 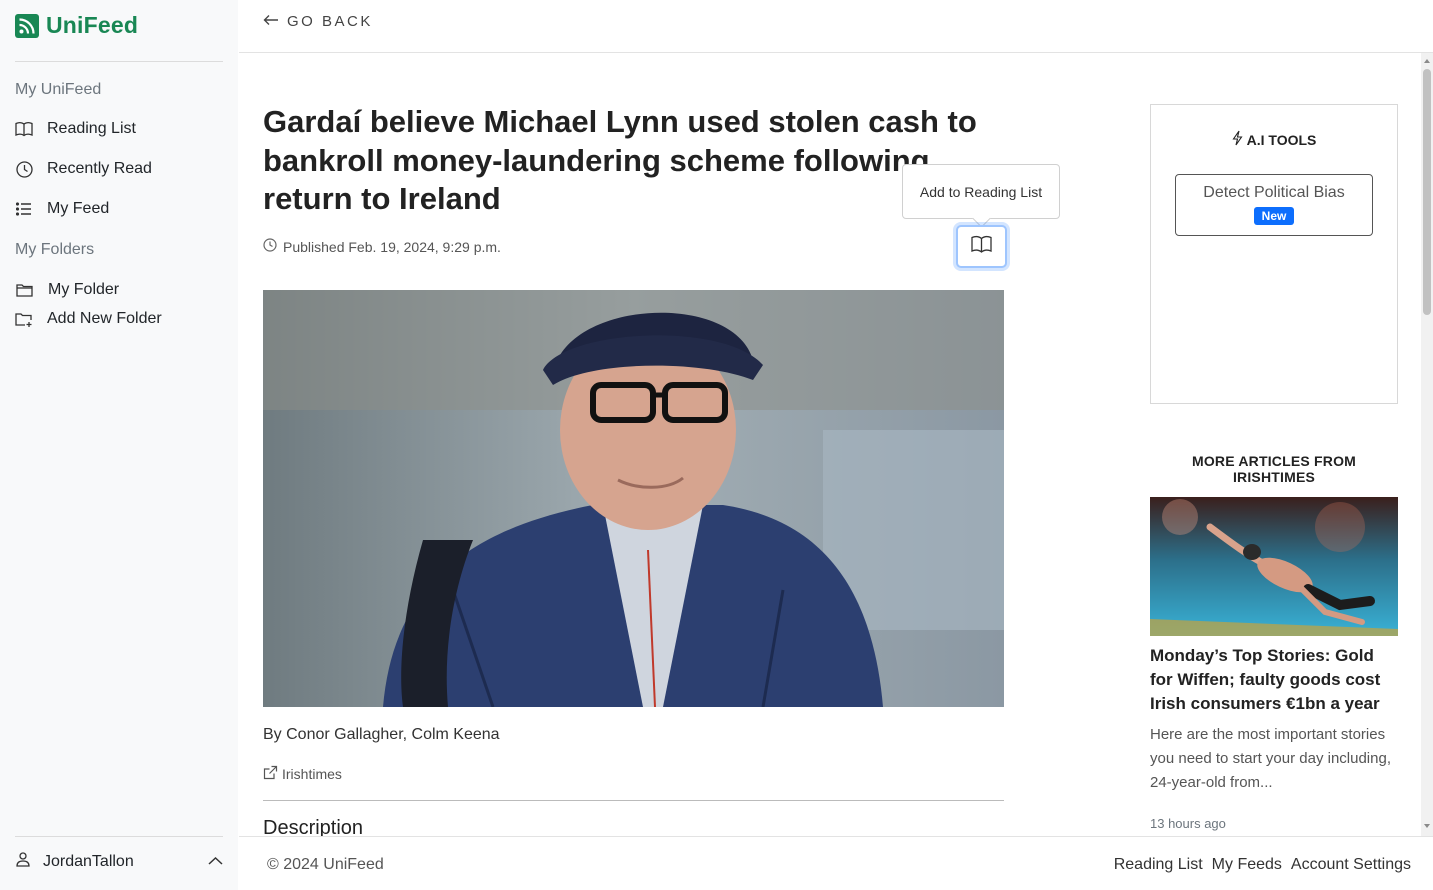 What do you see at coordinates (330, 21) in the screenshot?
I see `go-back-label: GO BACK` at bounding box center [330, 21].